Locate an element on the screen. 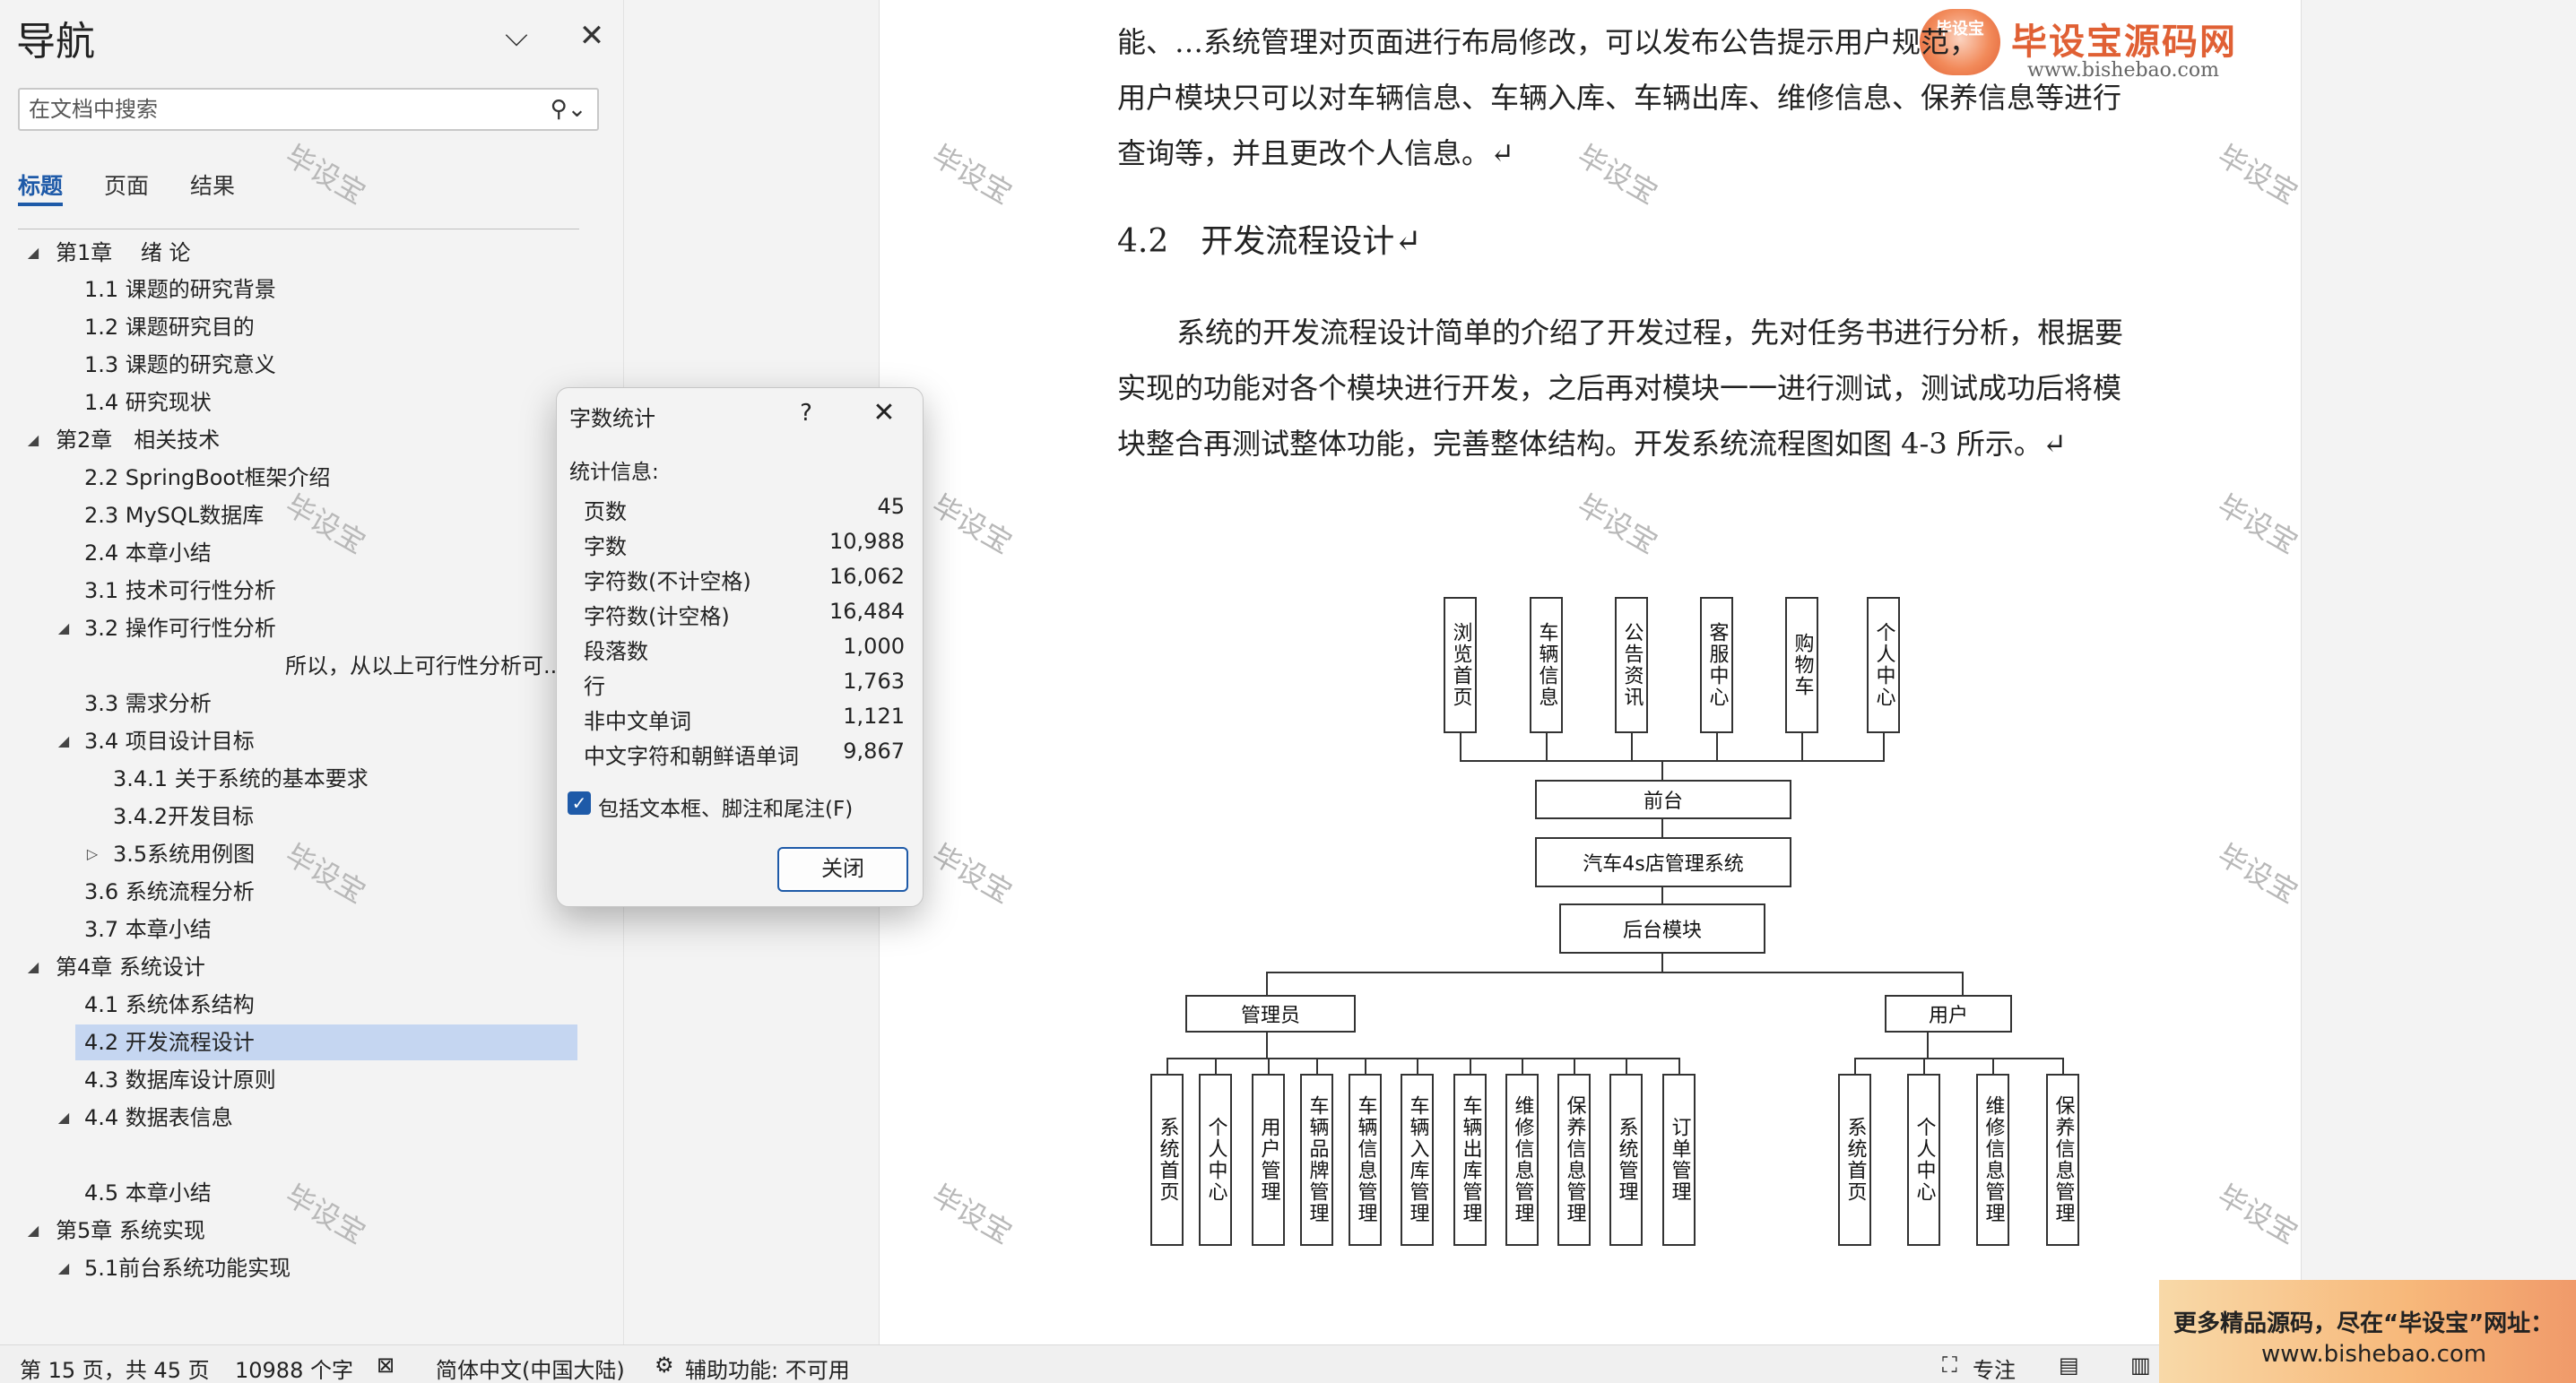 This screenshot has height=1383, width=2576. ad-banner: 更多精品源码，尽在“毕设宝”网址： www.bishebao.com is located at coordinates (2367, 1332).